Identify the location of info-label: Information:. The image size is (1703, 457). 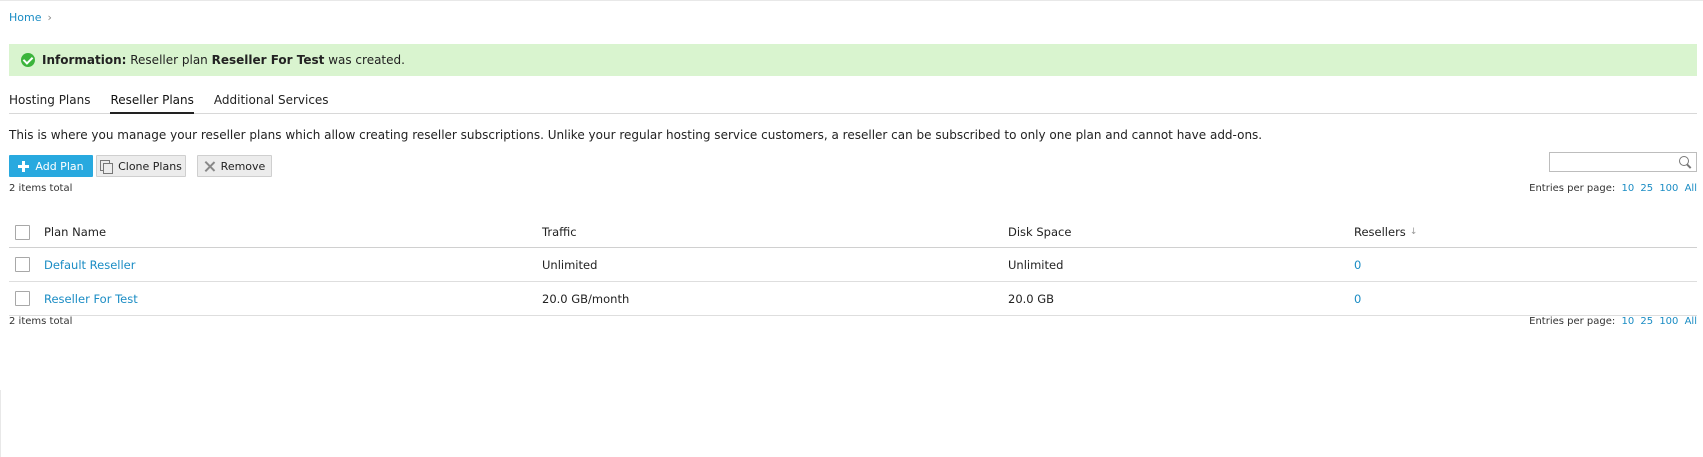
(84, 60).